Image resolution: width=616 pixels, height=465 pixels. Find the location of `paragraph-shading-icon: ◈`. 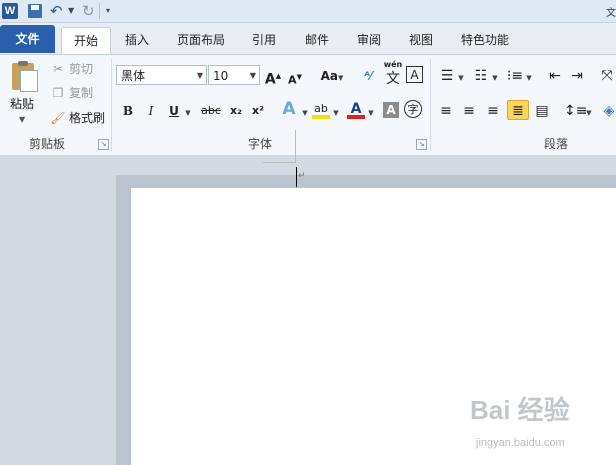

paragraph-shading-icon: ◈ is located at coordinates (609, 111).